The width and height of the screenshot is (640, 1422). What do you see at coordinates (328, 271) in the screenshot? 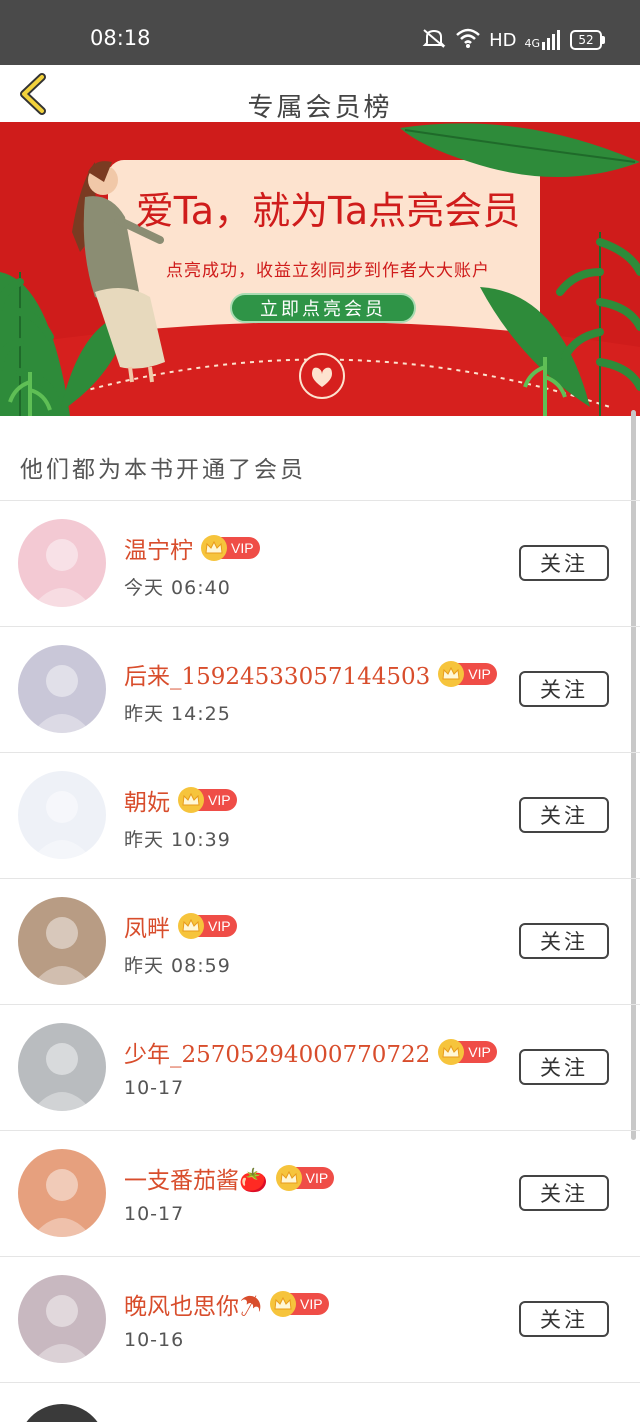
I see `banner-subtitle: 点亮成功，收益立刻同步到作者大大账户` at bounding box center [328, 271].